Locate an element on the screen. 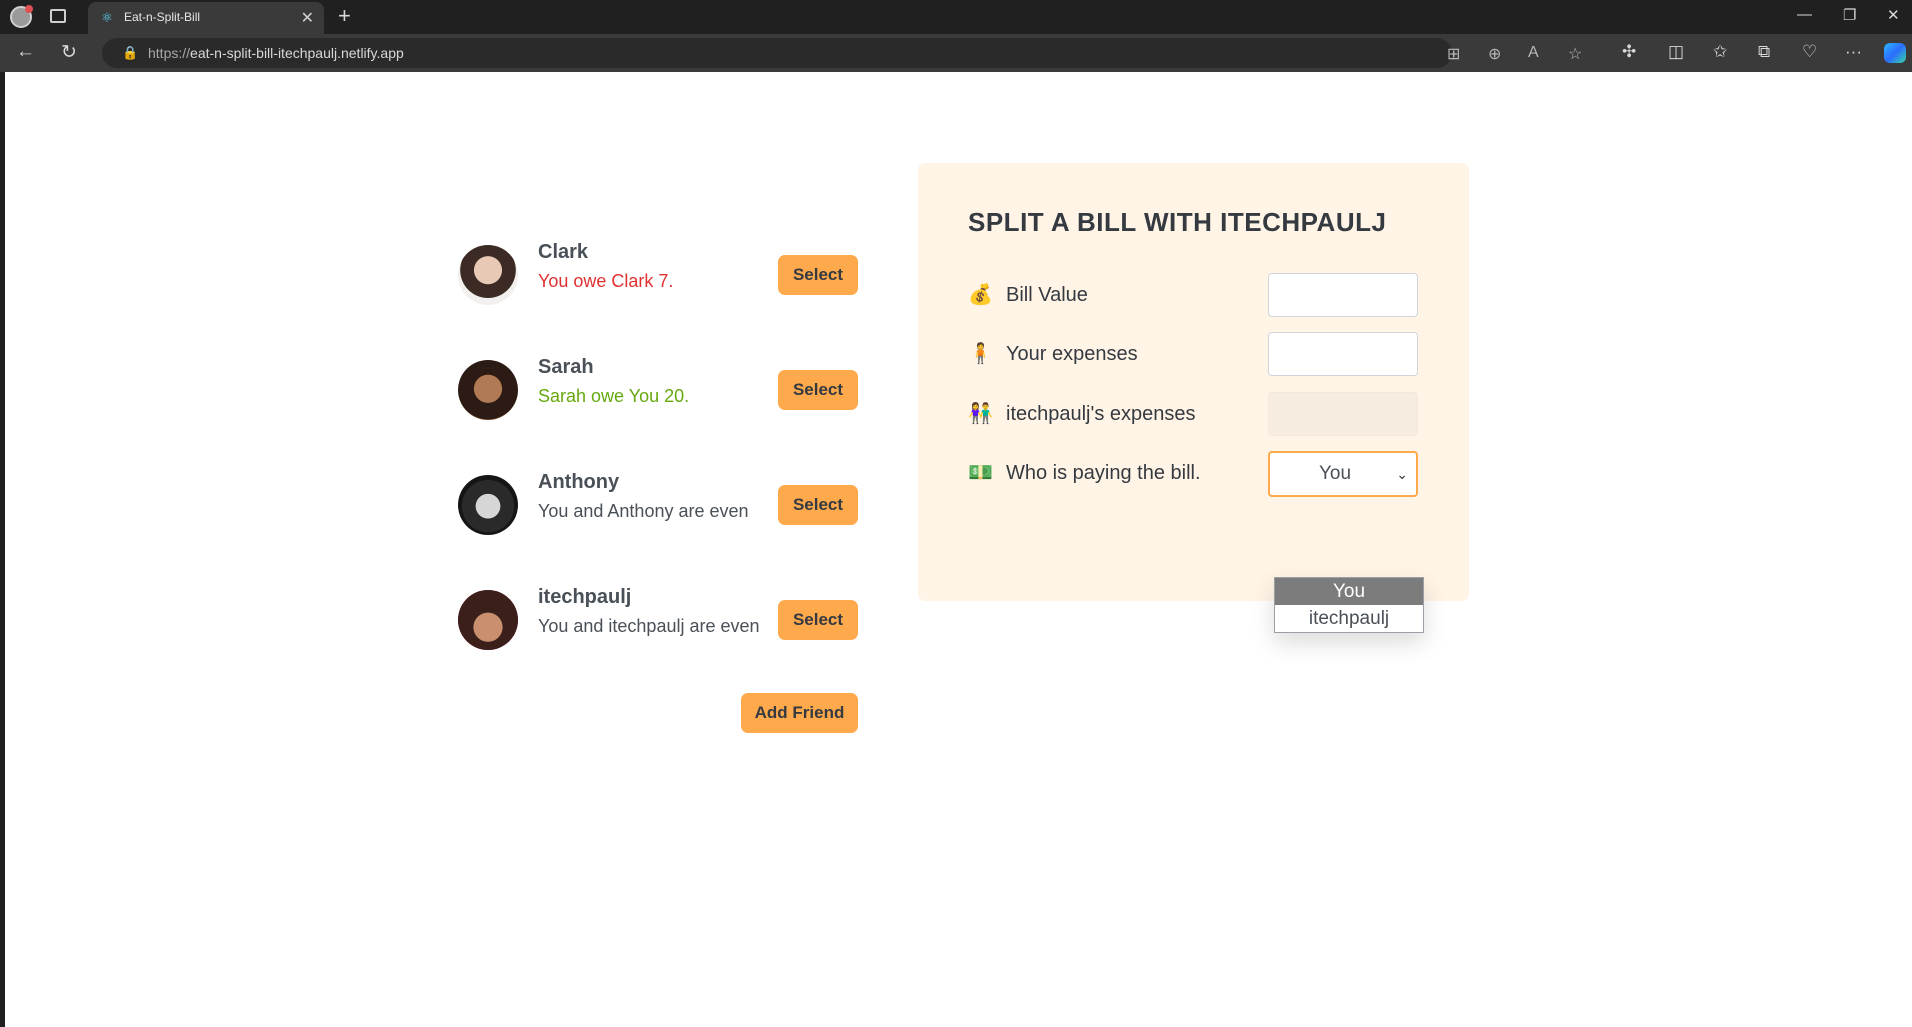 The width and height of the screenshot is (1912, 1027). your-expense-label: Your expenses is located at coordinates (1072, 354).